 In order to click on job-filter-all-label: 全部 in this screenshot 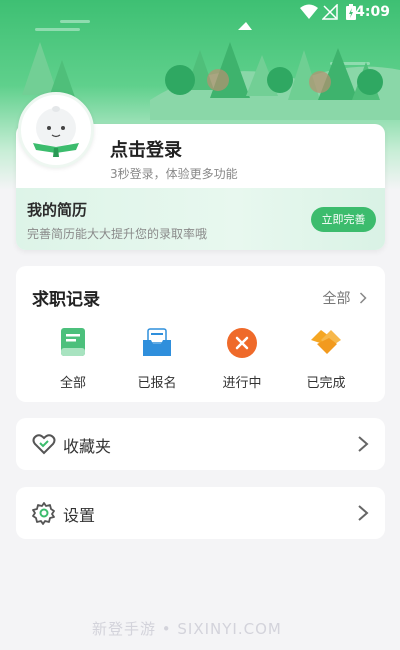, I will do `click(72, 383)`.